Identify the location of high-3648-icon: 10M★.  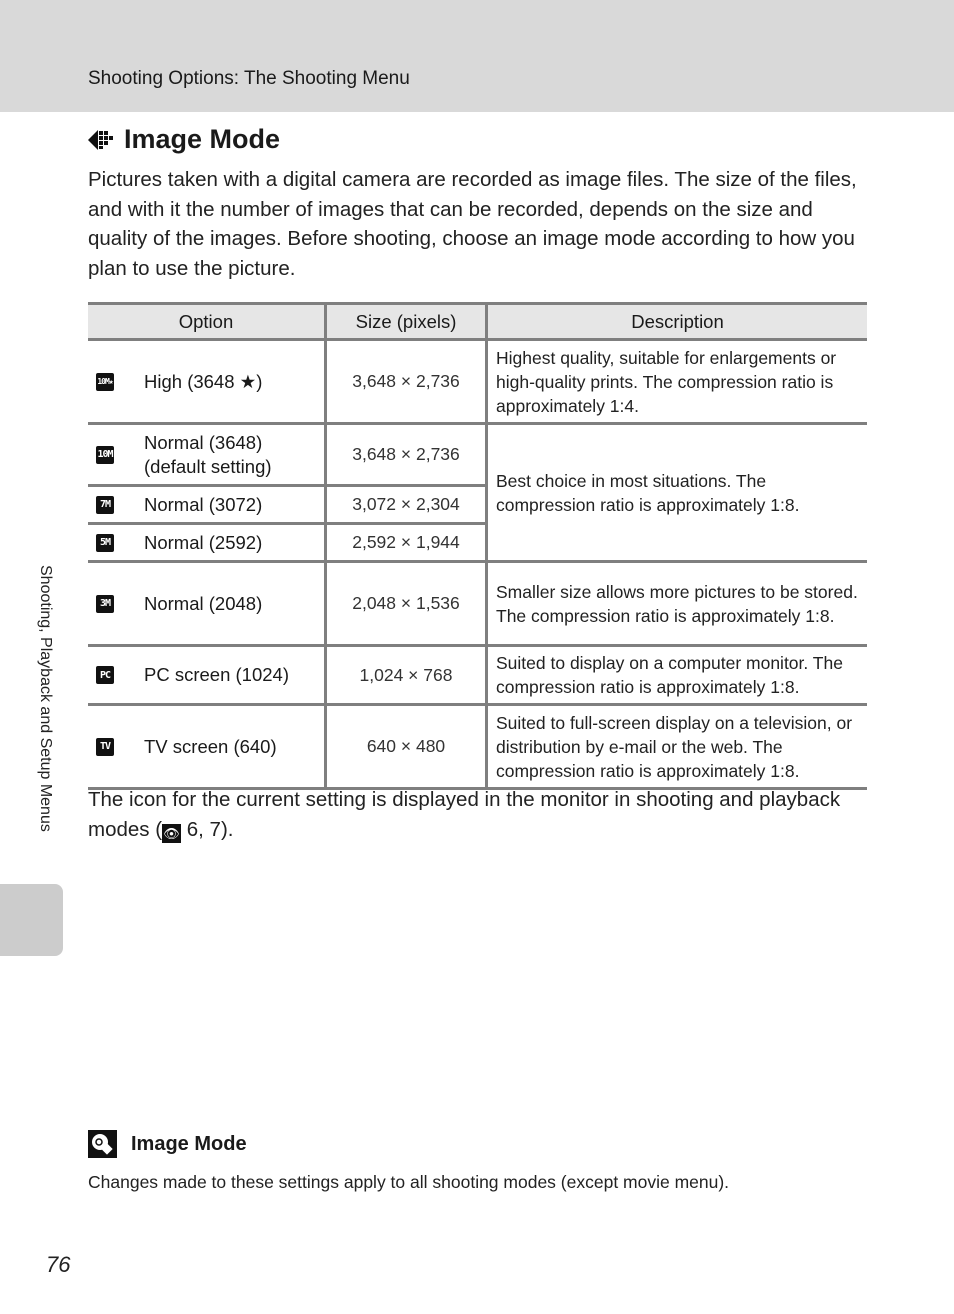
(105, 381).